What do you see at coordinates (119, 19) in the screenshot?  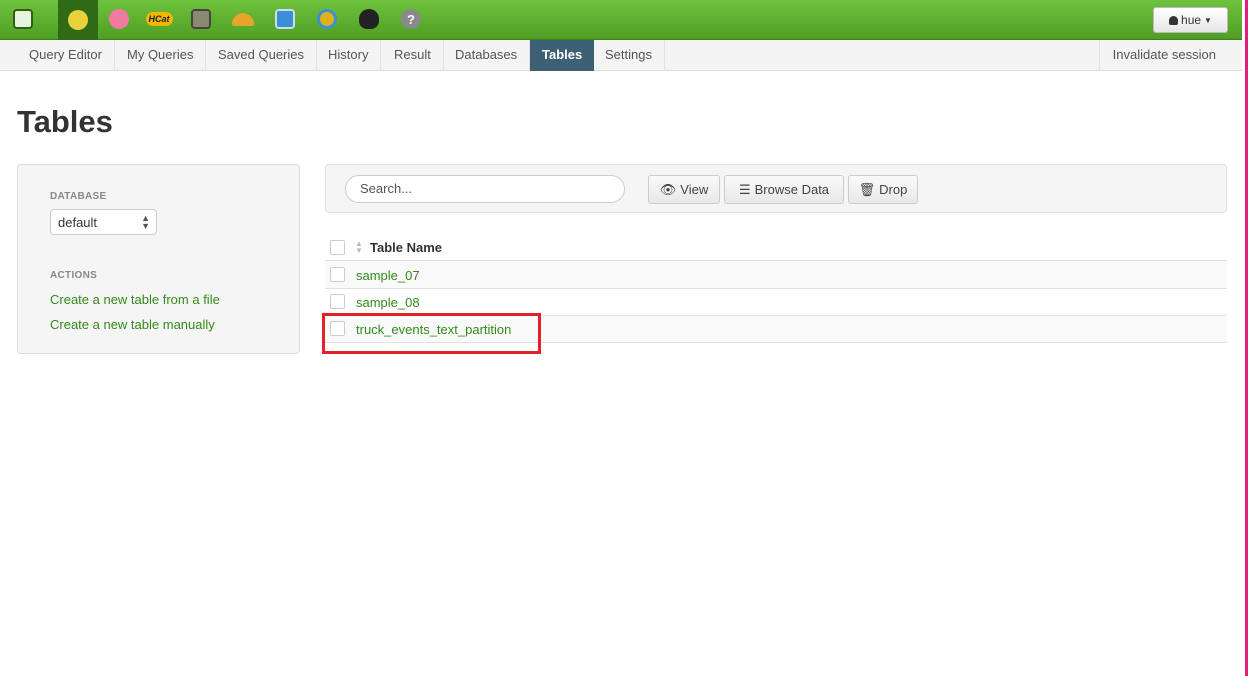 I see `pig-icon` at bounding box center [119, 19].